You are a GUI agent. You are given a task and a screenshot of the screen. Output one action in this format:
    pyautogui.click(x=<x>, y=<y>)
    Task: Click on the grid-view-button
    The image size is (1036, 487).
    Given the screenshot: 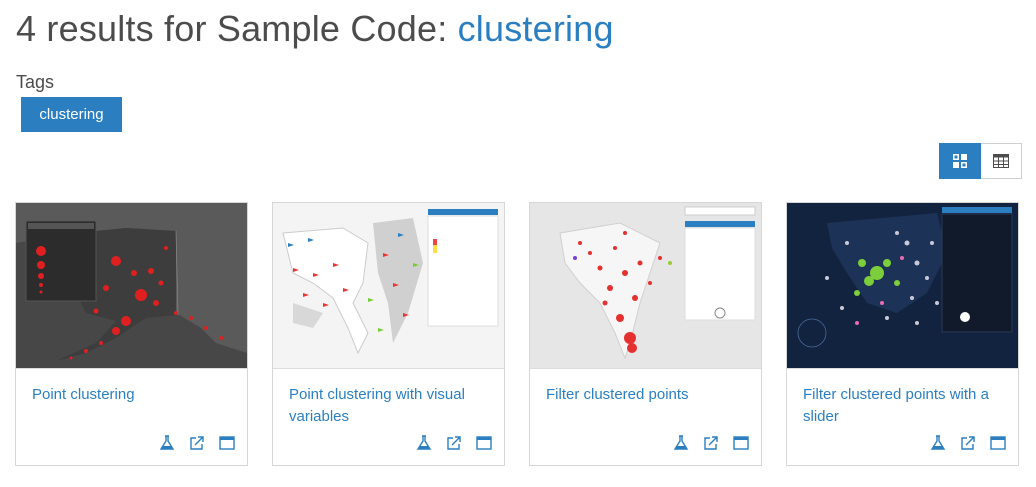 What is the action you would take?
    pyautogui.click(x=960, y=161)
    